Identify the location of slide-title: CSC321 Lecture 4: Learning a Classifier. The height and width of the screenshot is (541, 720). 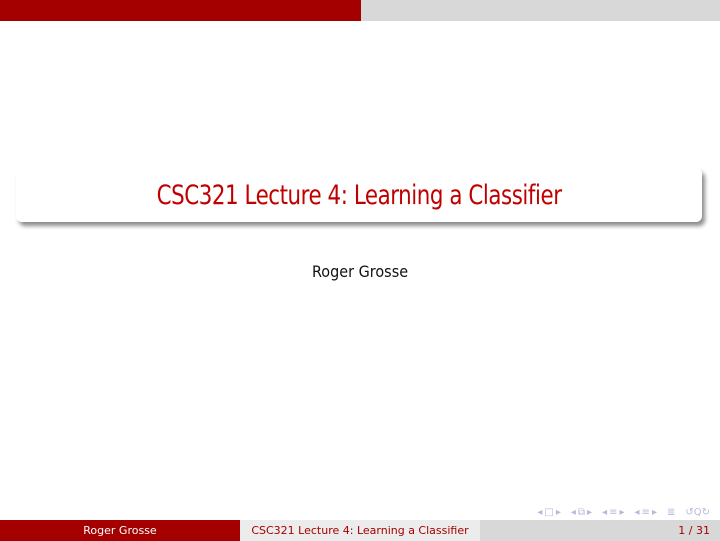
(359, 195).